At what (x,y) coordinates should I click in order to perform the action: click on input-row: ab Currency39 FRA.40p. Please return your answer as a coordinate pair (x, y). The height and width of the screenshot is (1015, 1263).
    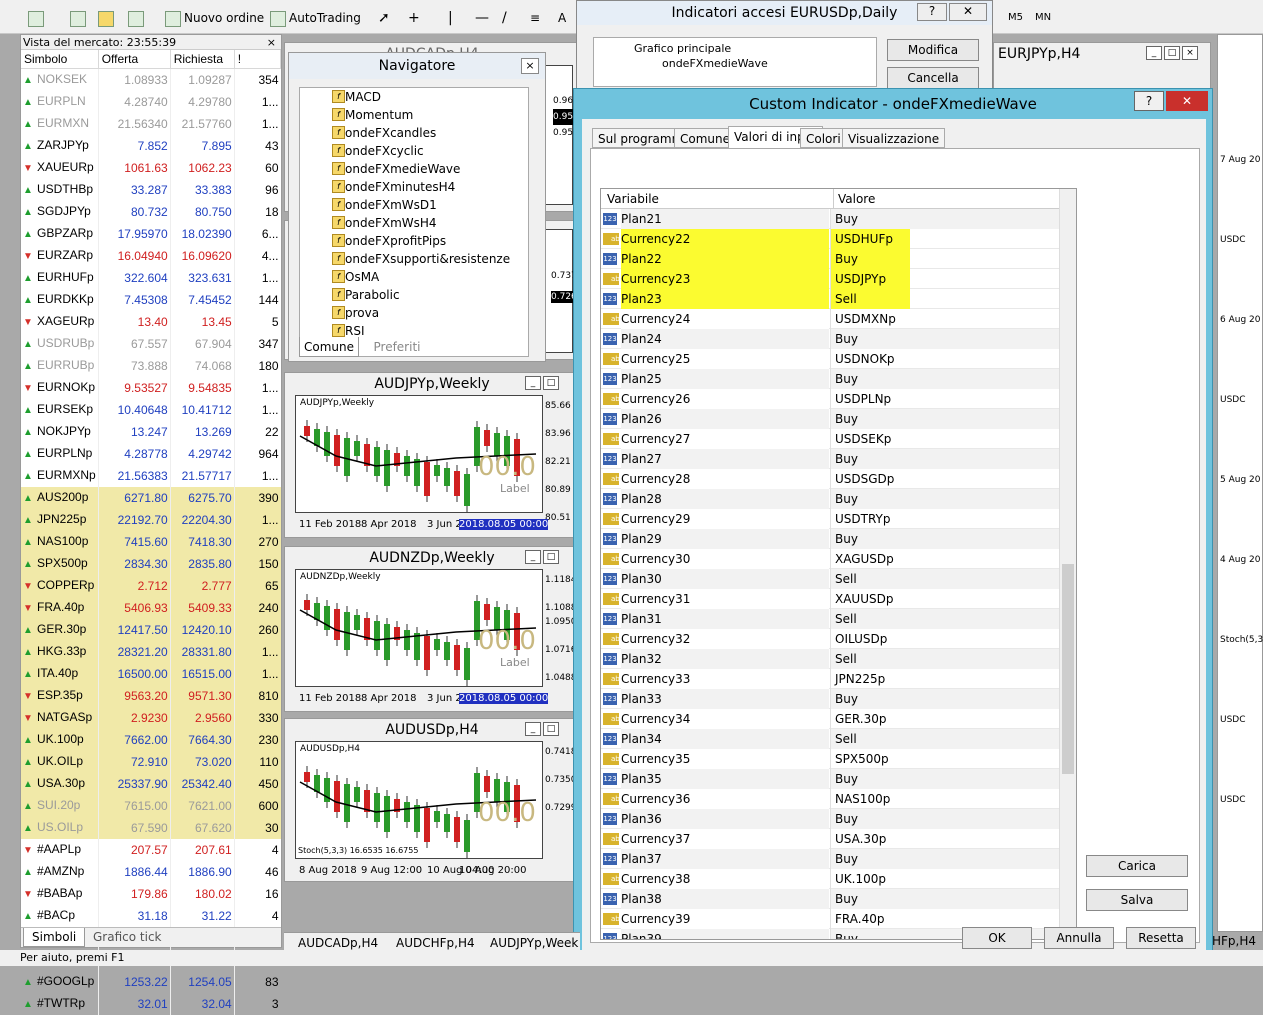
    Looking at the image, I should click on (838, 919).